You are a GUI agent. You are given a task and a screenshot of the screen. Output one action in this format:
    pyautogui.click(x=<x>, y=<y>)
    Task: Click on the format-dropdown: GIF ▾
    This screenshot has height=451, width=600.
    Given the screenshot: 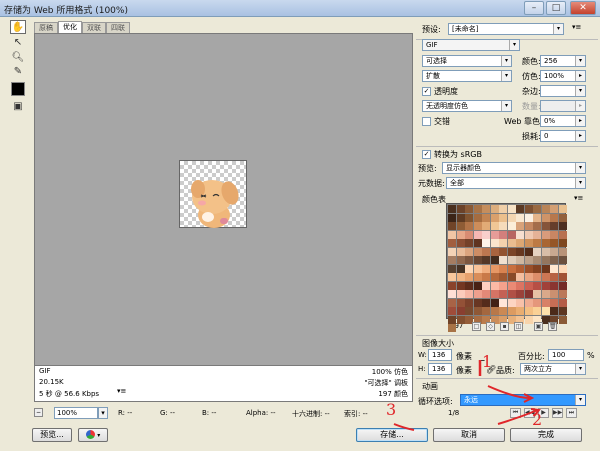 What is the action you would take?
    pyautogui.click(x=471, y=45)
    